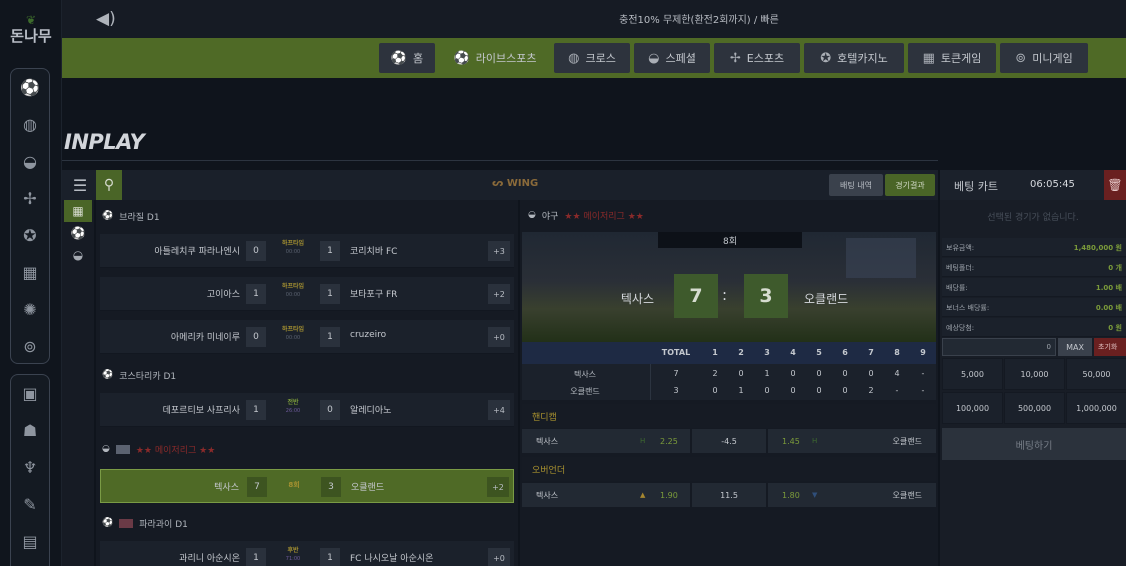 This screenshot has height=566, width=1126. Describe the element at coordinates (392, 559) in the screenshot. I see `away-team: FC 나시오날 아순시온` at that location.